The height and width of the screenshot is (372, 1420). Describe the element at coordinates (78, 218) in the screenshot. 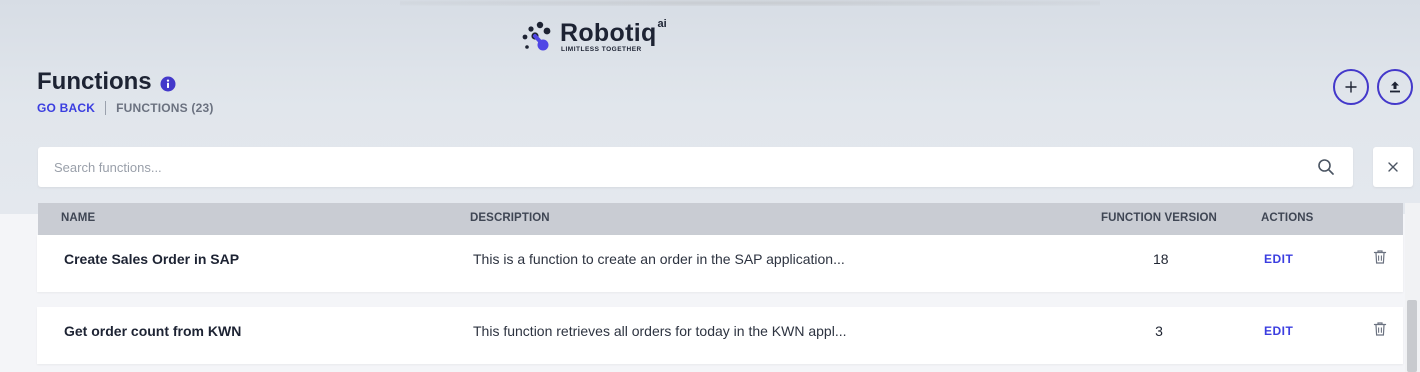

I see `column-header-name: NAME` at that location.